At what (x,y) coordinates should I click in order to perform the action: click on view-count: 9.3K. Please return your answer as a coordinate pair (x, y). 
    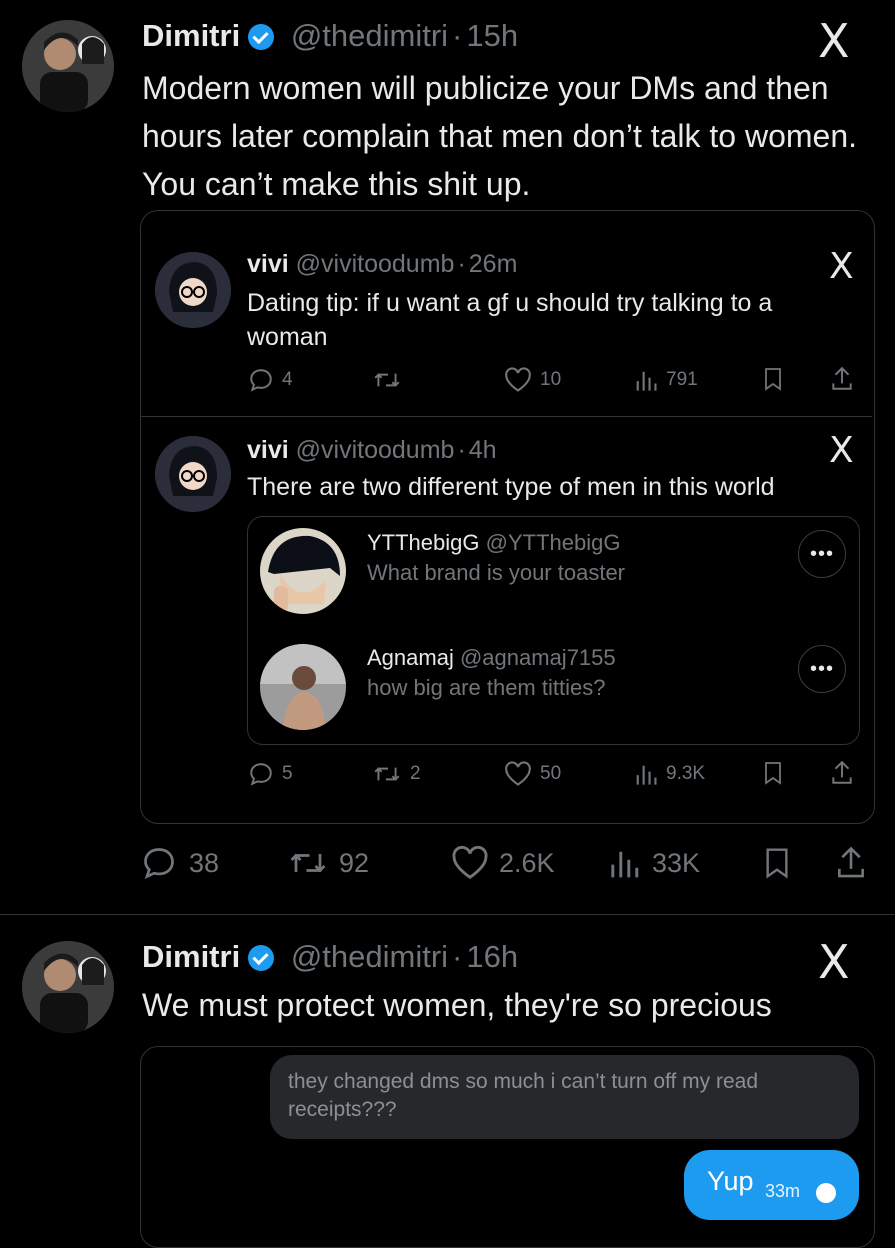
    Looking at the image, I should click on (686, 773).